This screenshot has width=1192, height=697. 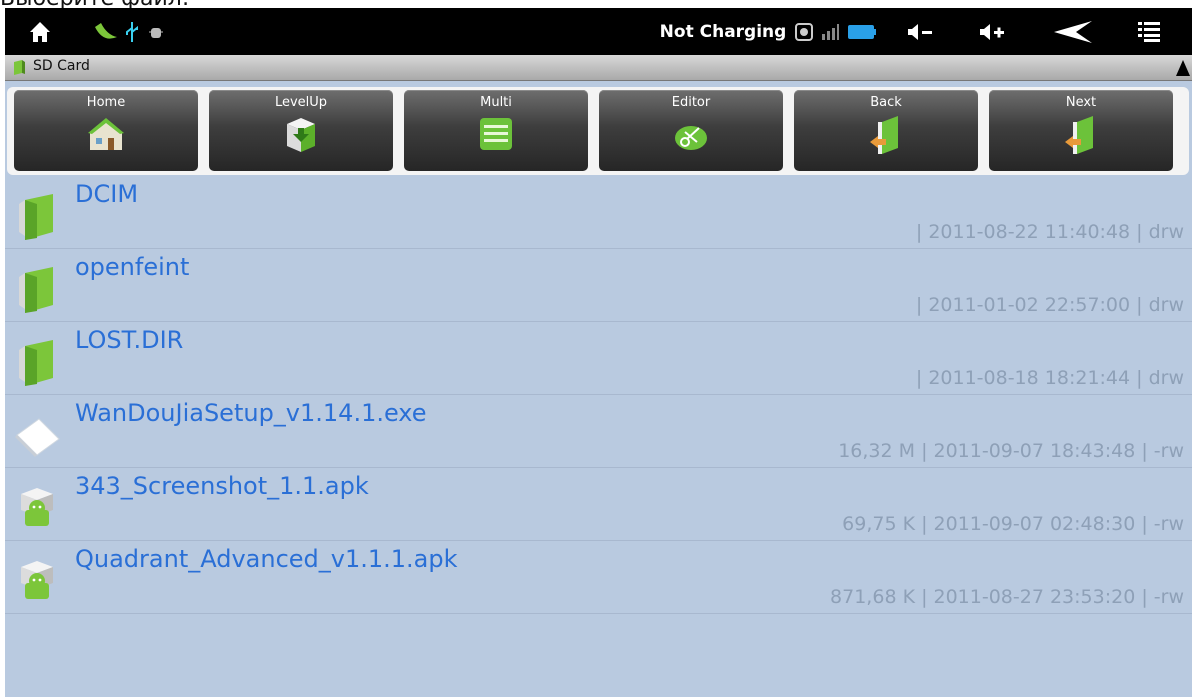 What do you see at coordinates (94, 5) in the screenshot?
I see `dialog-caption: Выберите файл:` at bounding box center [94, 5].